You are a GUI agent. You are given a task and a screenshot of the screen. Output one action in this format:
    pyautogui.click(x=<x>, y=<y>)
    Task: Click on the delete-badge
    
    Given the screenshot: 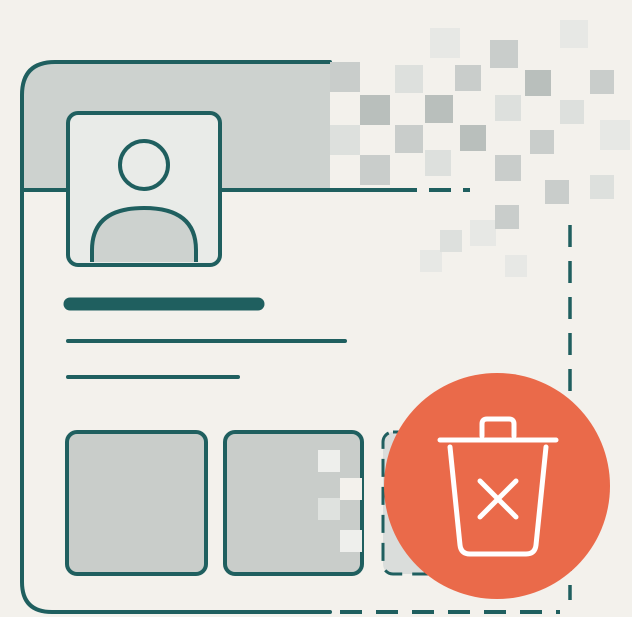 What is the action you would take?
    pyautogui.click(x=497, y=486)
    